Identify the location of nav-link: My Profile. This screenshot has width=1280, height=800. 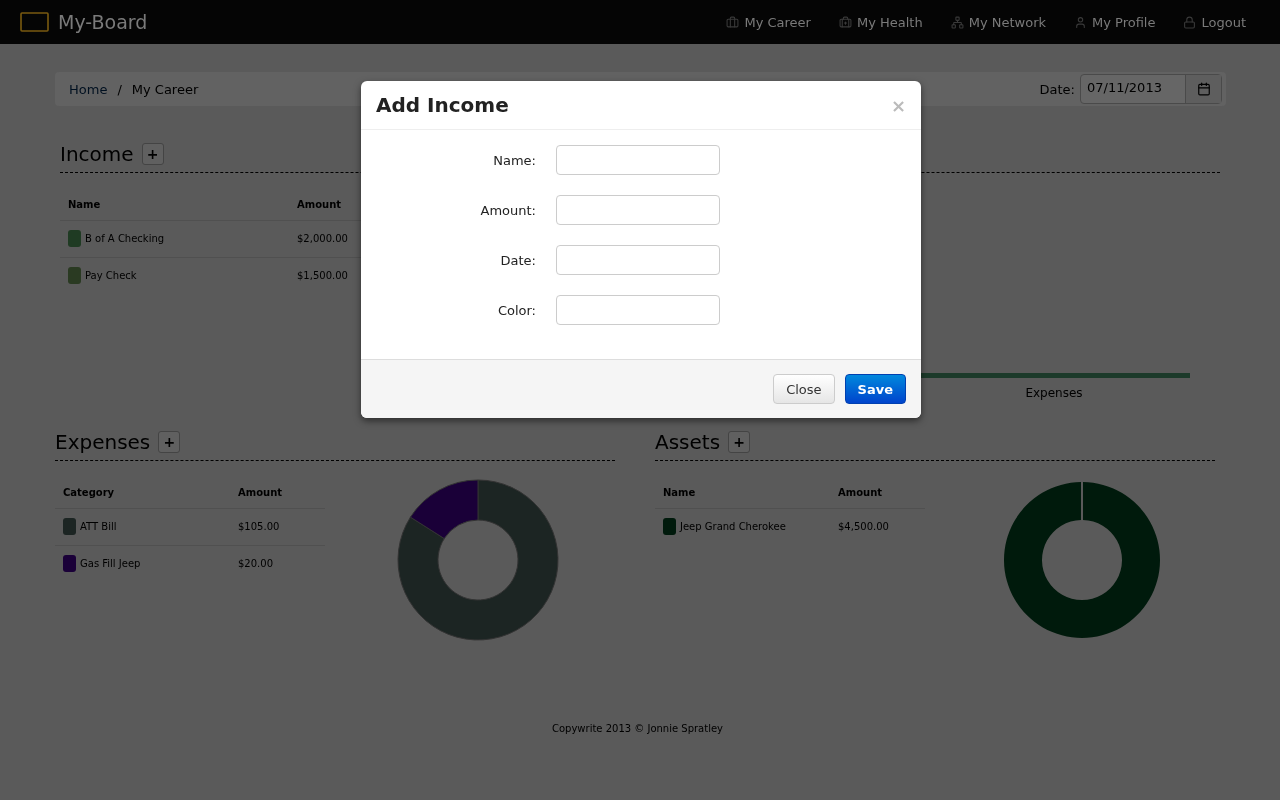
(1115, 22).